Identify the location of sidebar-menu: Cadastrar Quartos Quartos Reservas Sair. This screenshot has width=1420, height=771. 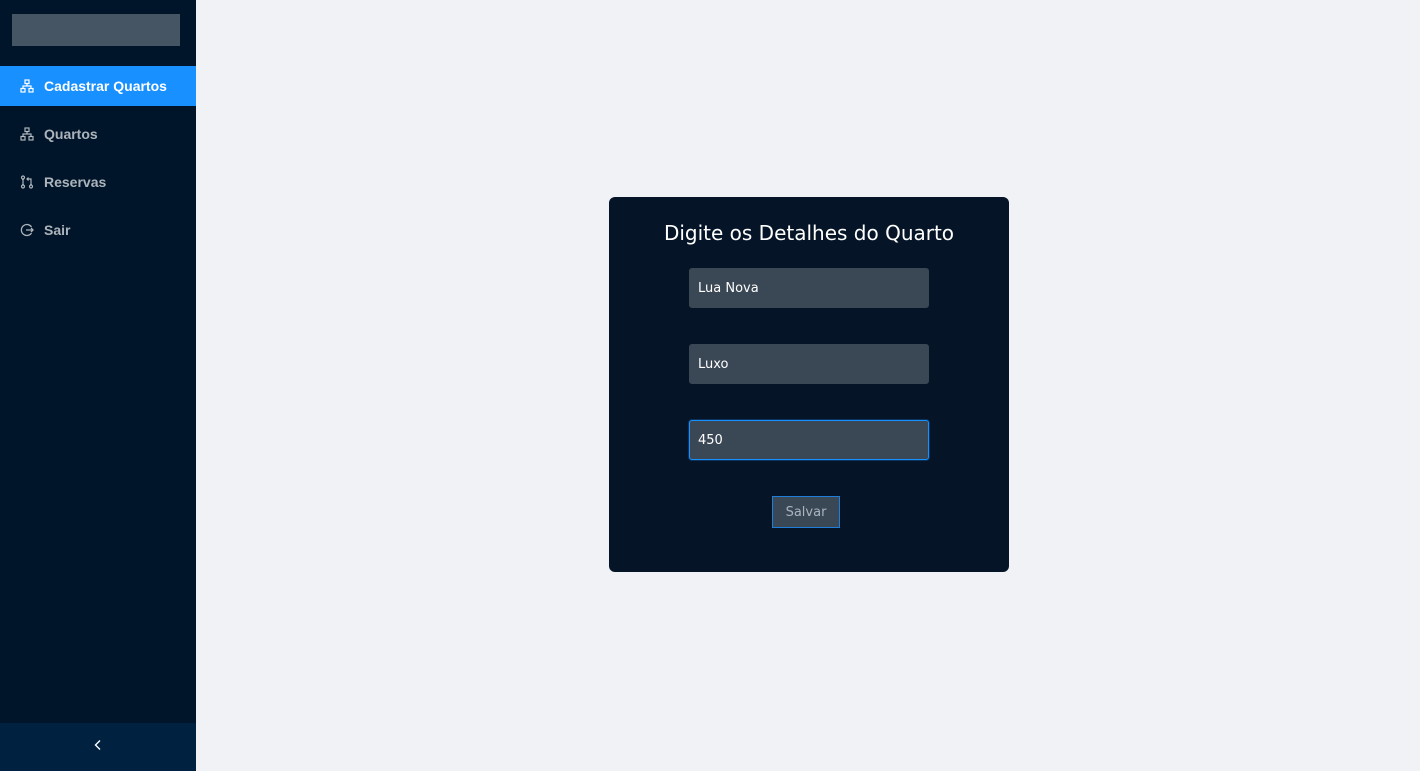
(98, 162).